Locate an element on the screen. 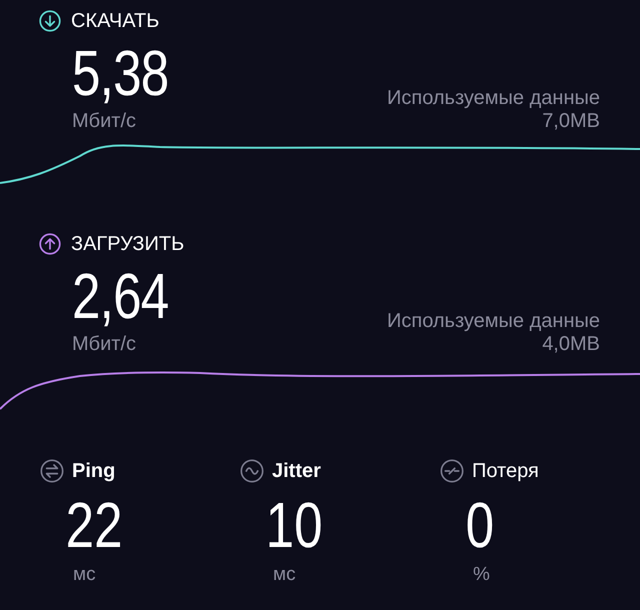 This screenshot has width=640, height=610. arrows-icon is located at coordinates (52, 471).